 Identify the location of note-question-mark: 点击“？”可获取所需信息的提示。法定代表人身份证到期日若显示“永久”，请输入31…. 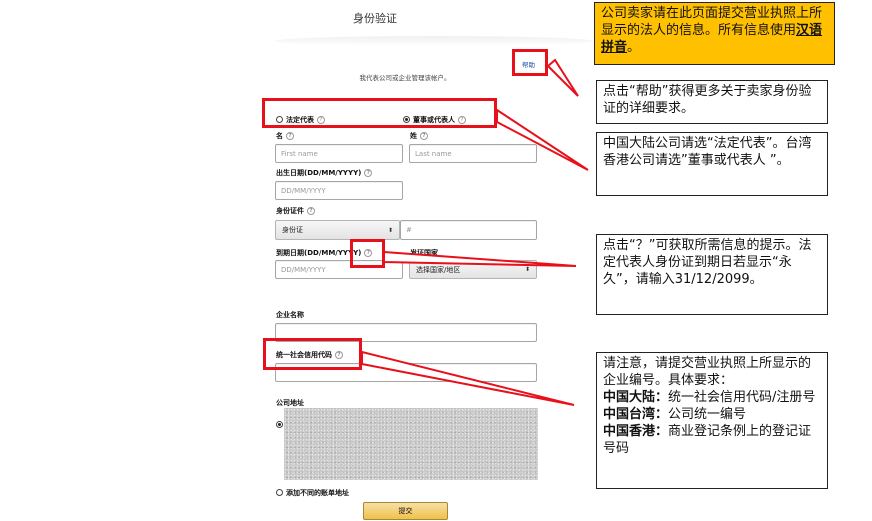
(712, 274).